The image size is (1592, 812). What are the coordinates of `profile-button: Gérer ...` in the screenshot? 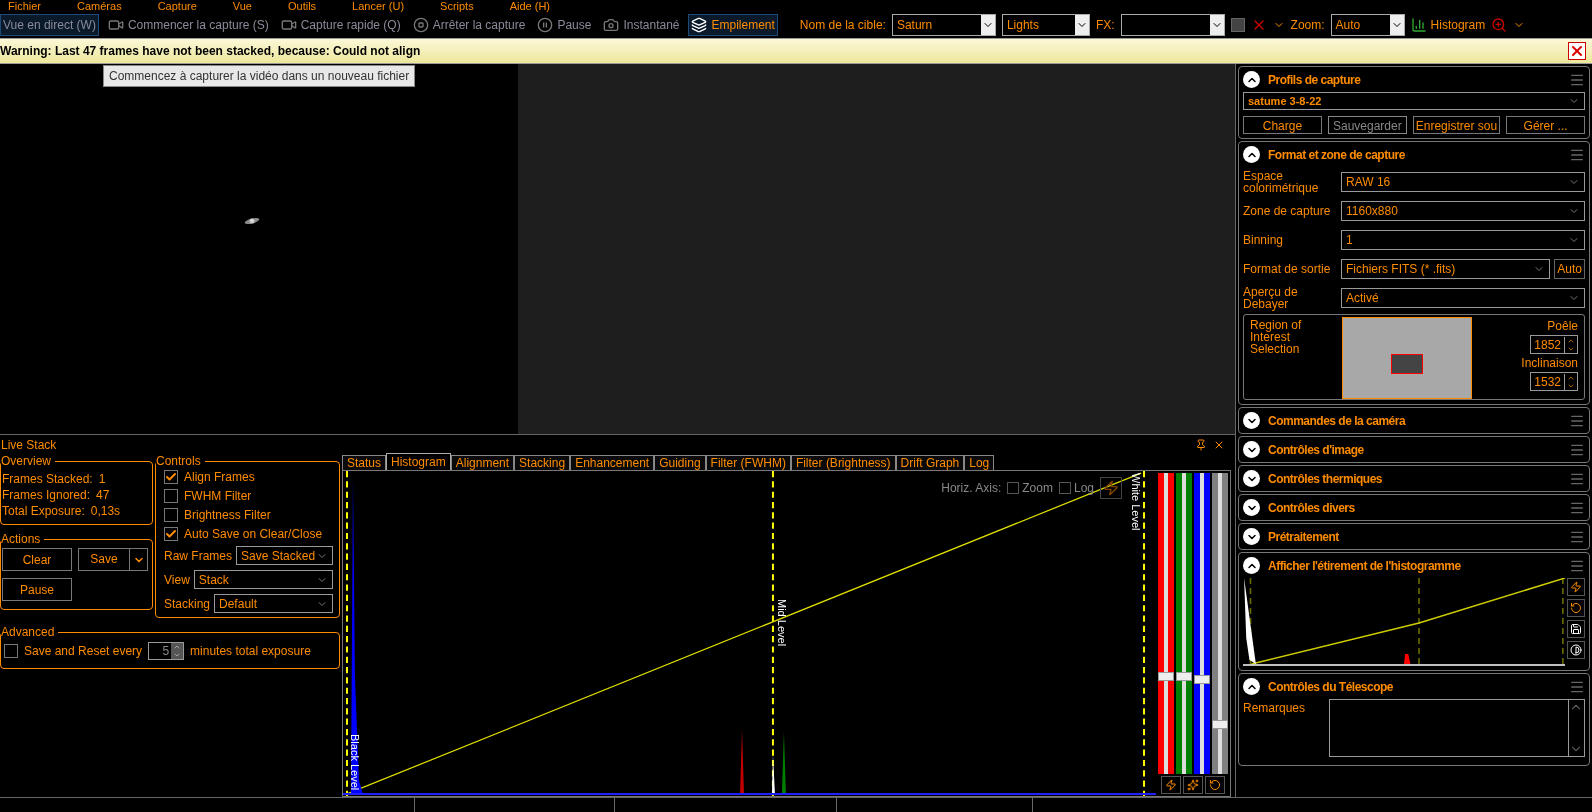 It's located at (1545, 125).